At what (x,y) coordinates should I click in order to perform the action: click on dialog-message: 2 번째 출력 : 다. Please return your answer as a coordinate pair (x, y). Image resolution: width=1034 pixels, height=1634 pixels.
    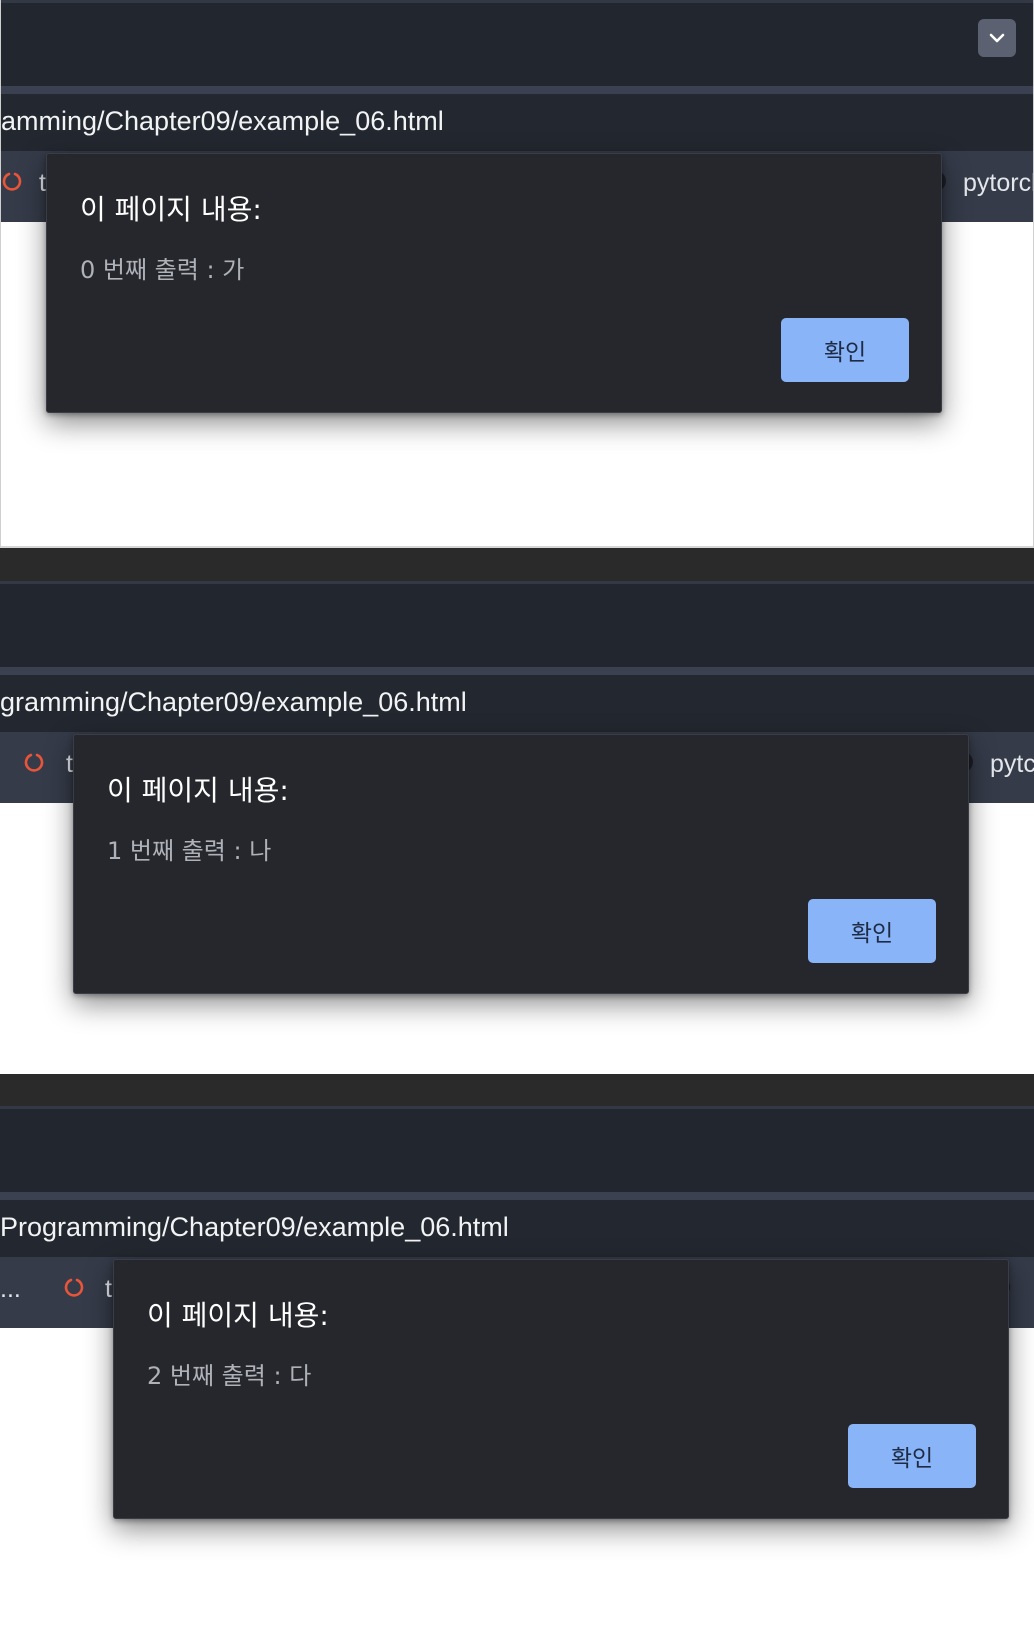
    Looking at the image, I should click on (229, 1376).